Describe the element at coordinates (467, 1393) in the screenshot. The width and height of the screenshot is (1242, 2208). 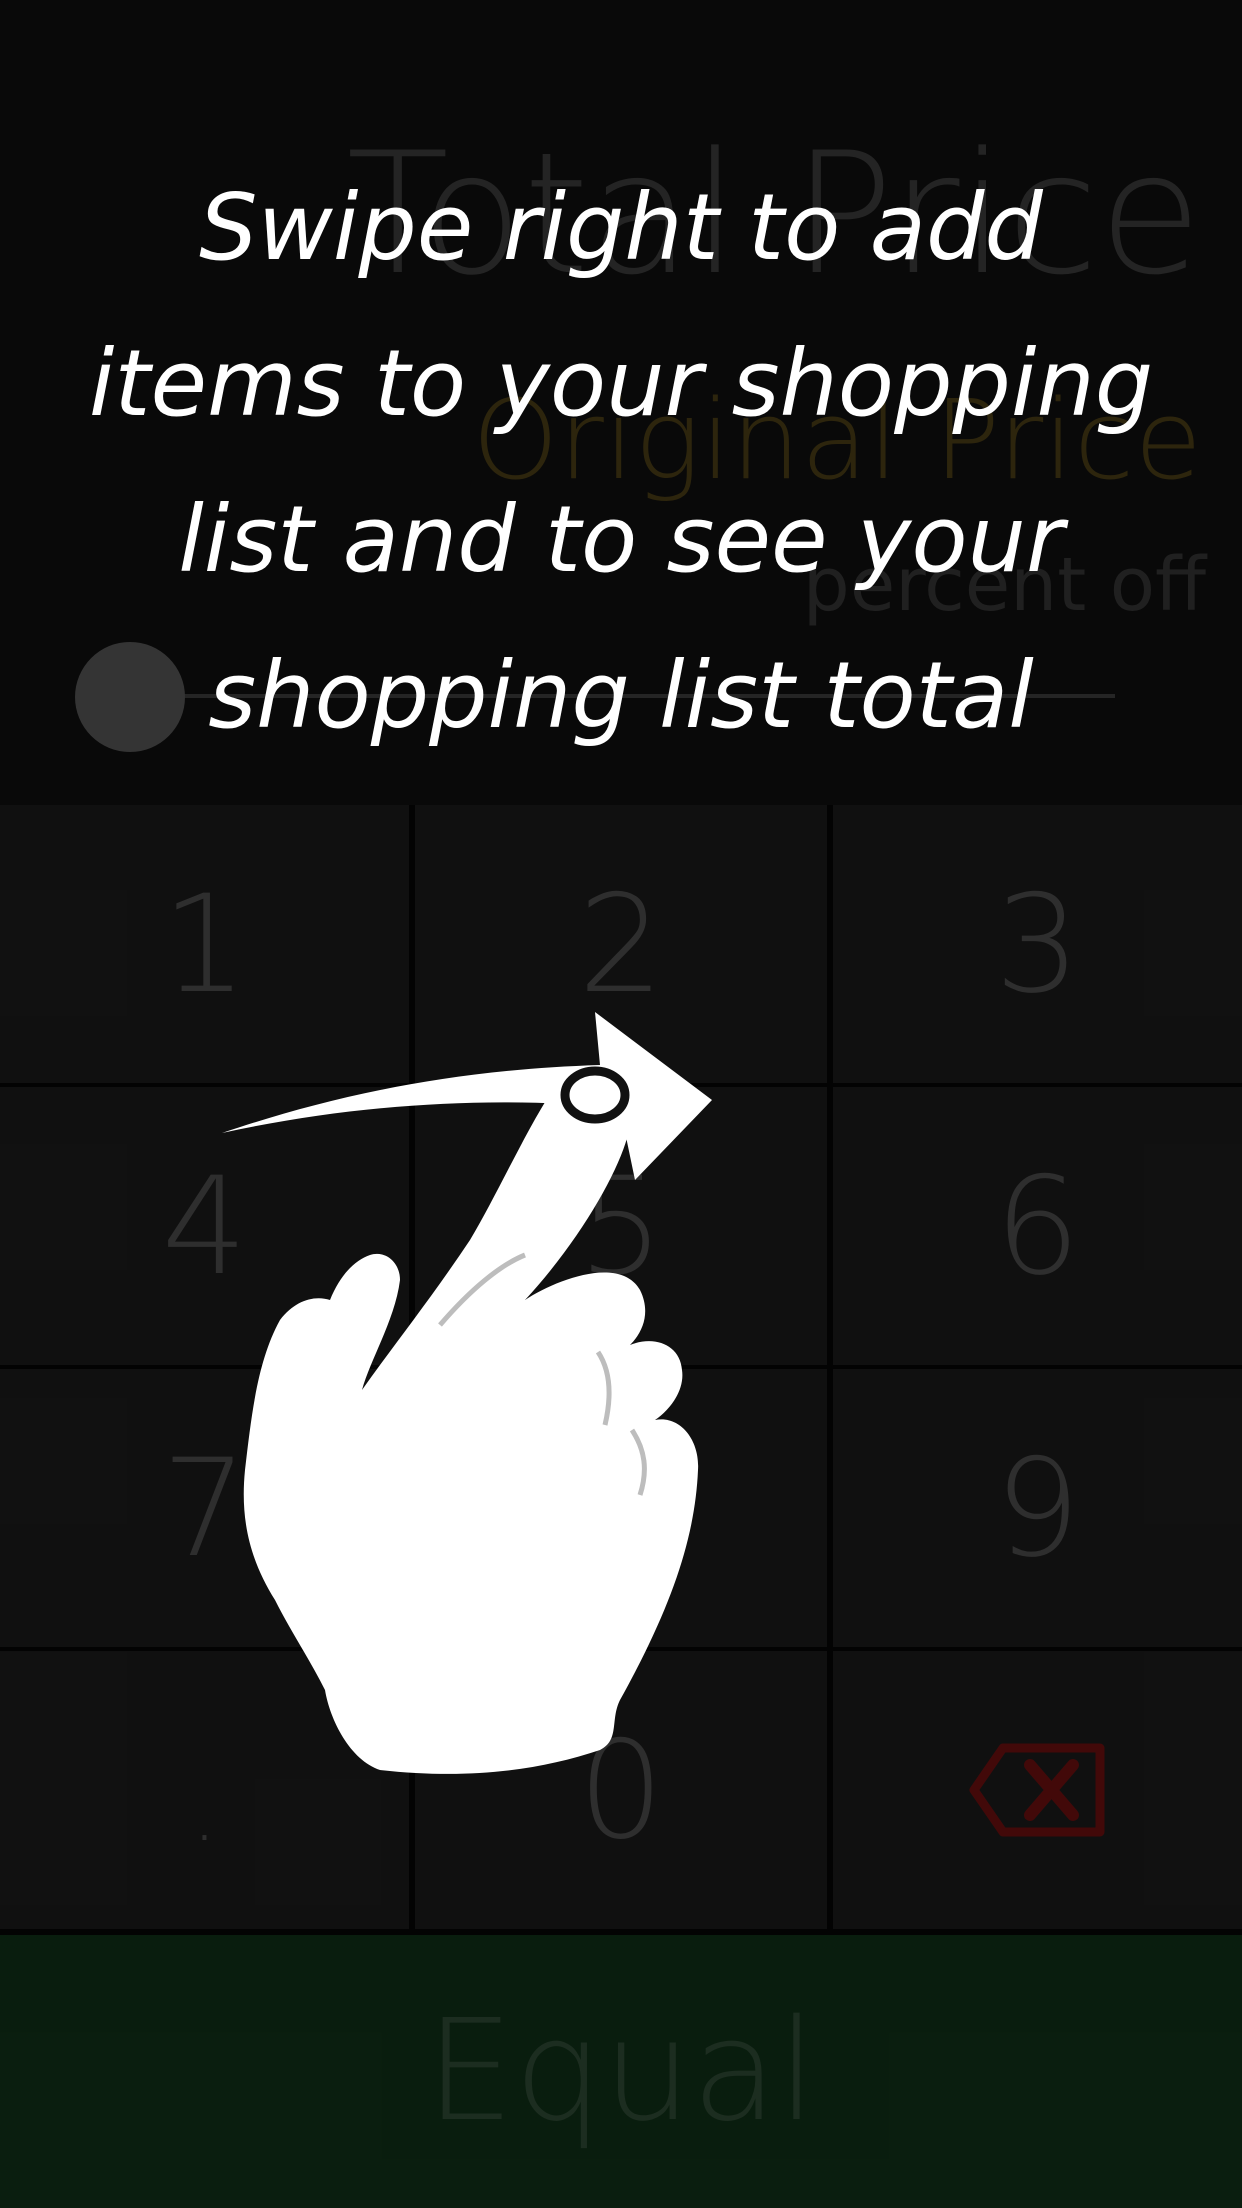
I see `swipe-right-hand-icon` at that location.